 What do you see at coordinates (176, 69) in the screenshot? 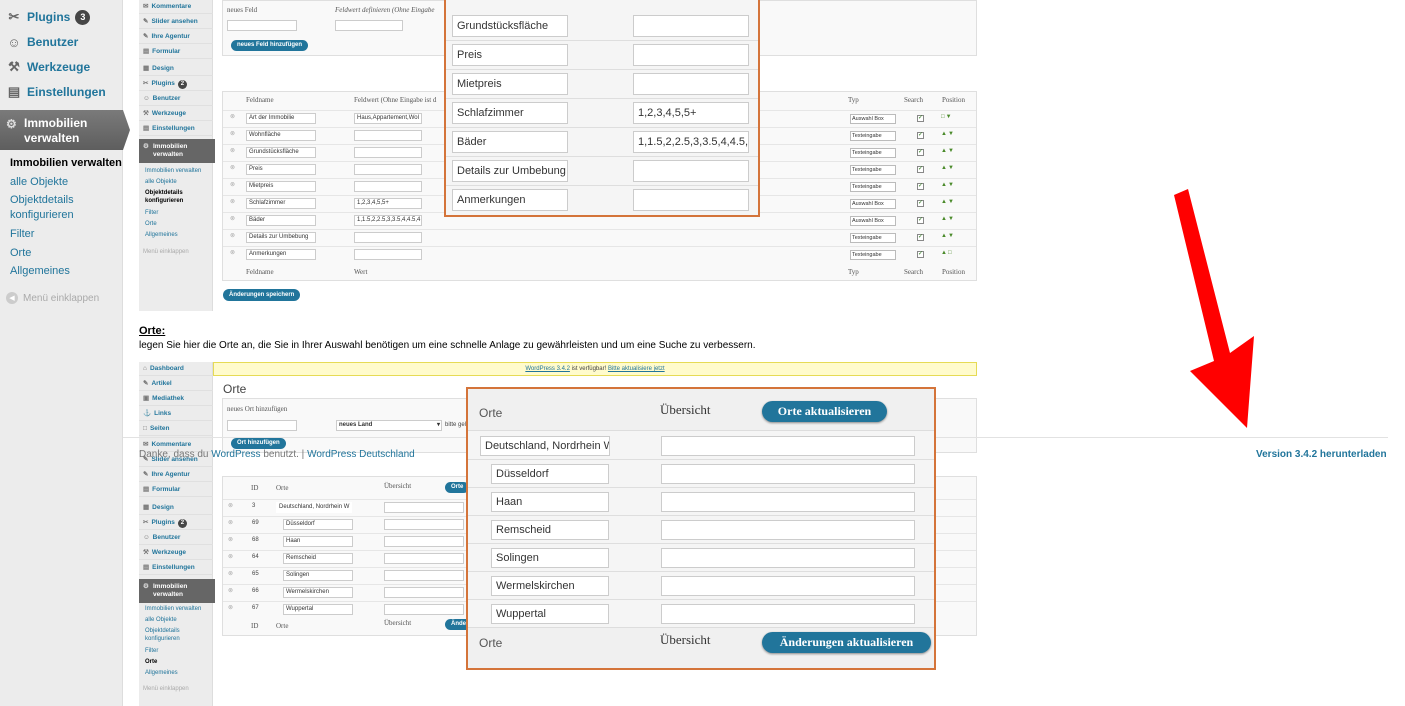
I see `mini-menu-item: ▦ Design` at bounding box center [176, 69].